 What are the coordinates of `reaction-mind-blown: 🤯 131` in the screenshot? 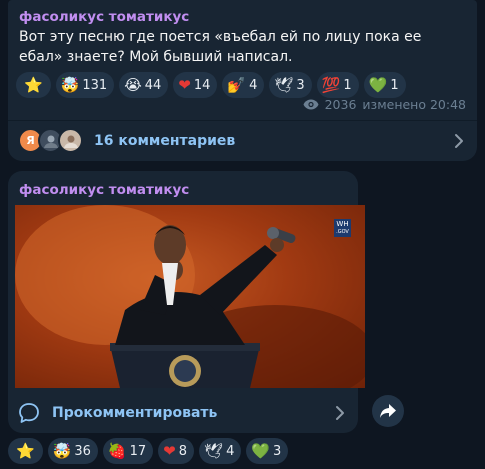 It's located at (85, 85).